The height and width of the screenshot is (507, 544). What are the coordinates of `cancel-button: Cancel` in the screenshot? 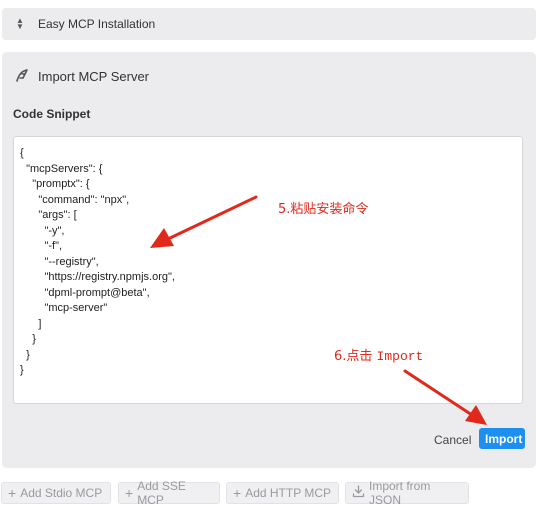 It's located at (452, 440).